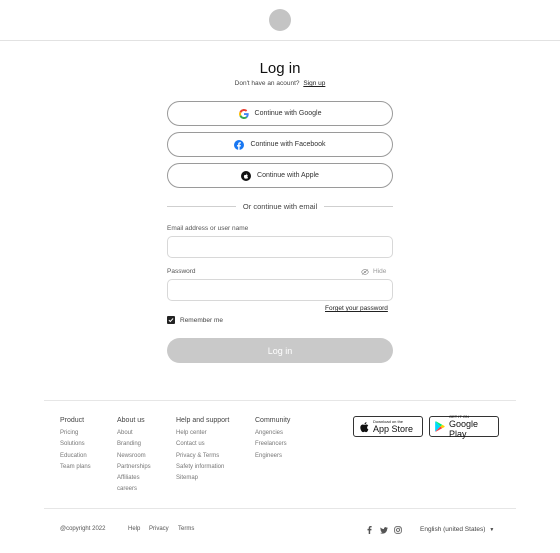 This screenshot has width=560, height=553. I want to click on app-store-text: Download on the App Store, so click(393, 426).